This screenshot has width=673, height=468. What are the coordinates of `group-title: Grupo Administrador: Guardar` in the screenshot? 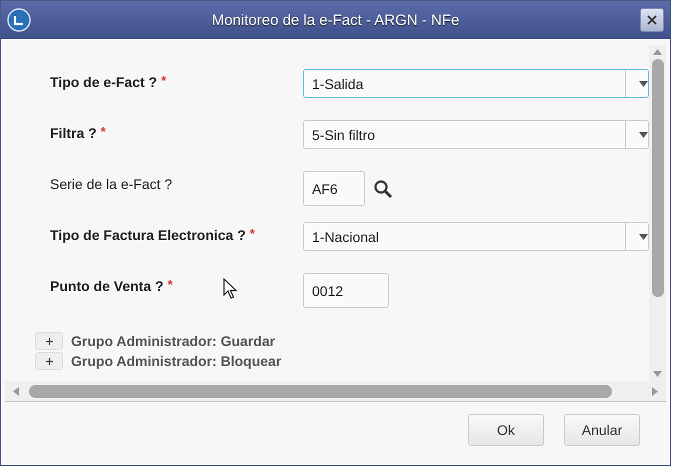 It's located at (173, 341).